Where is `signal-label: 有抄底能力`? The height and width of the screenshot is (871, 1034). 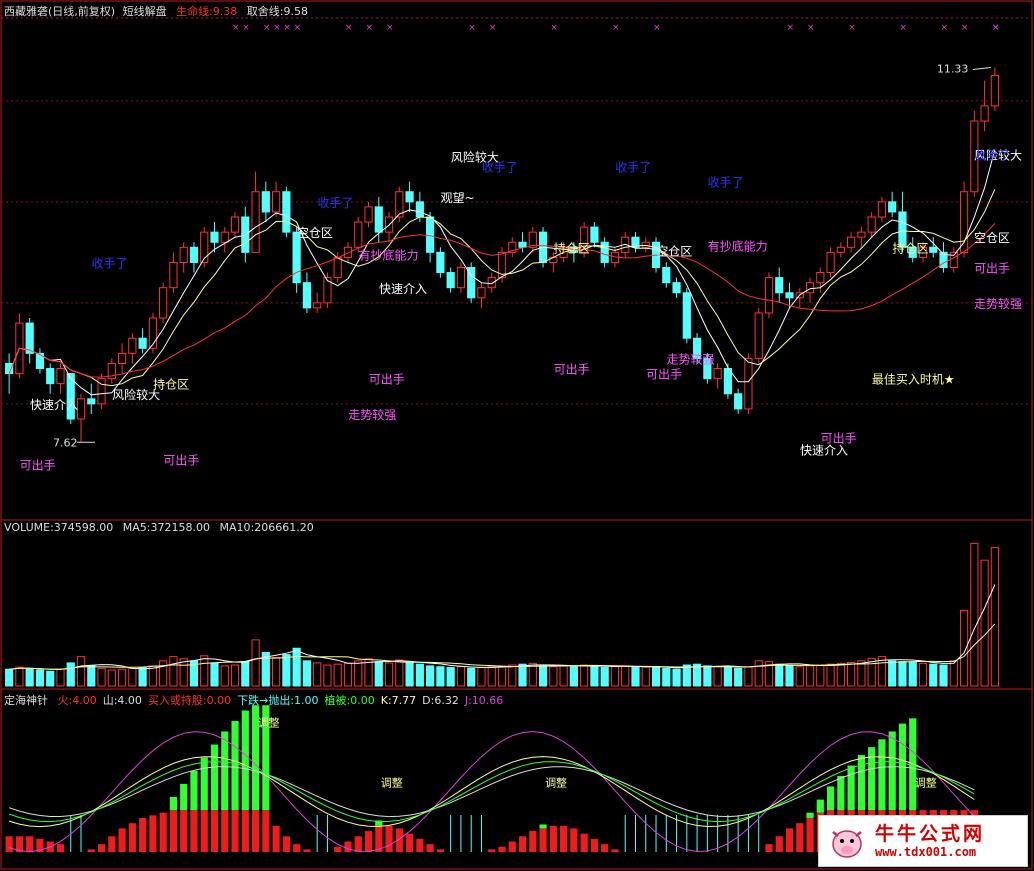
signal-label: 有抄底能力 is located at coordinates (738, 245).